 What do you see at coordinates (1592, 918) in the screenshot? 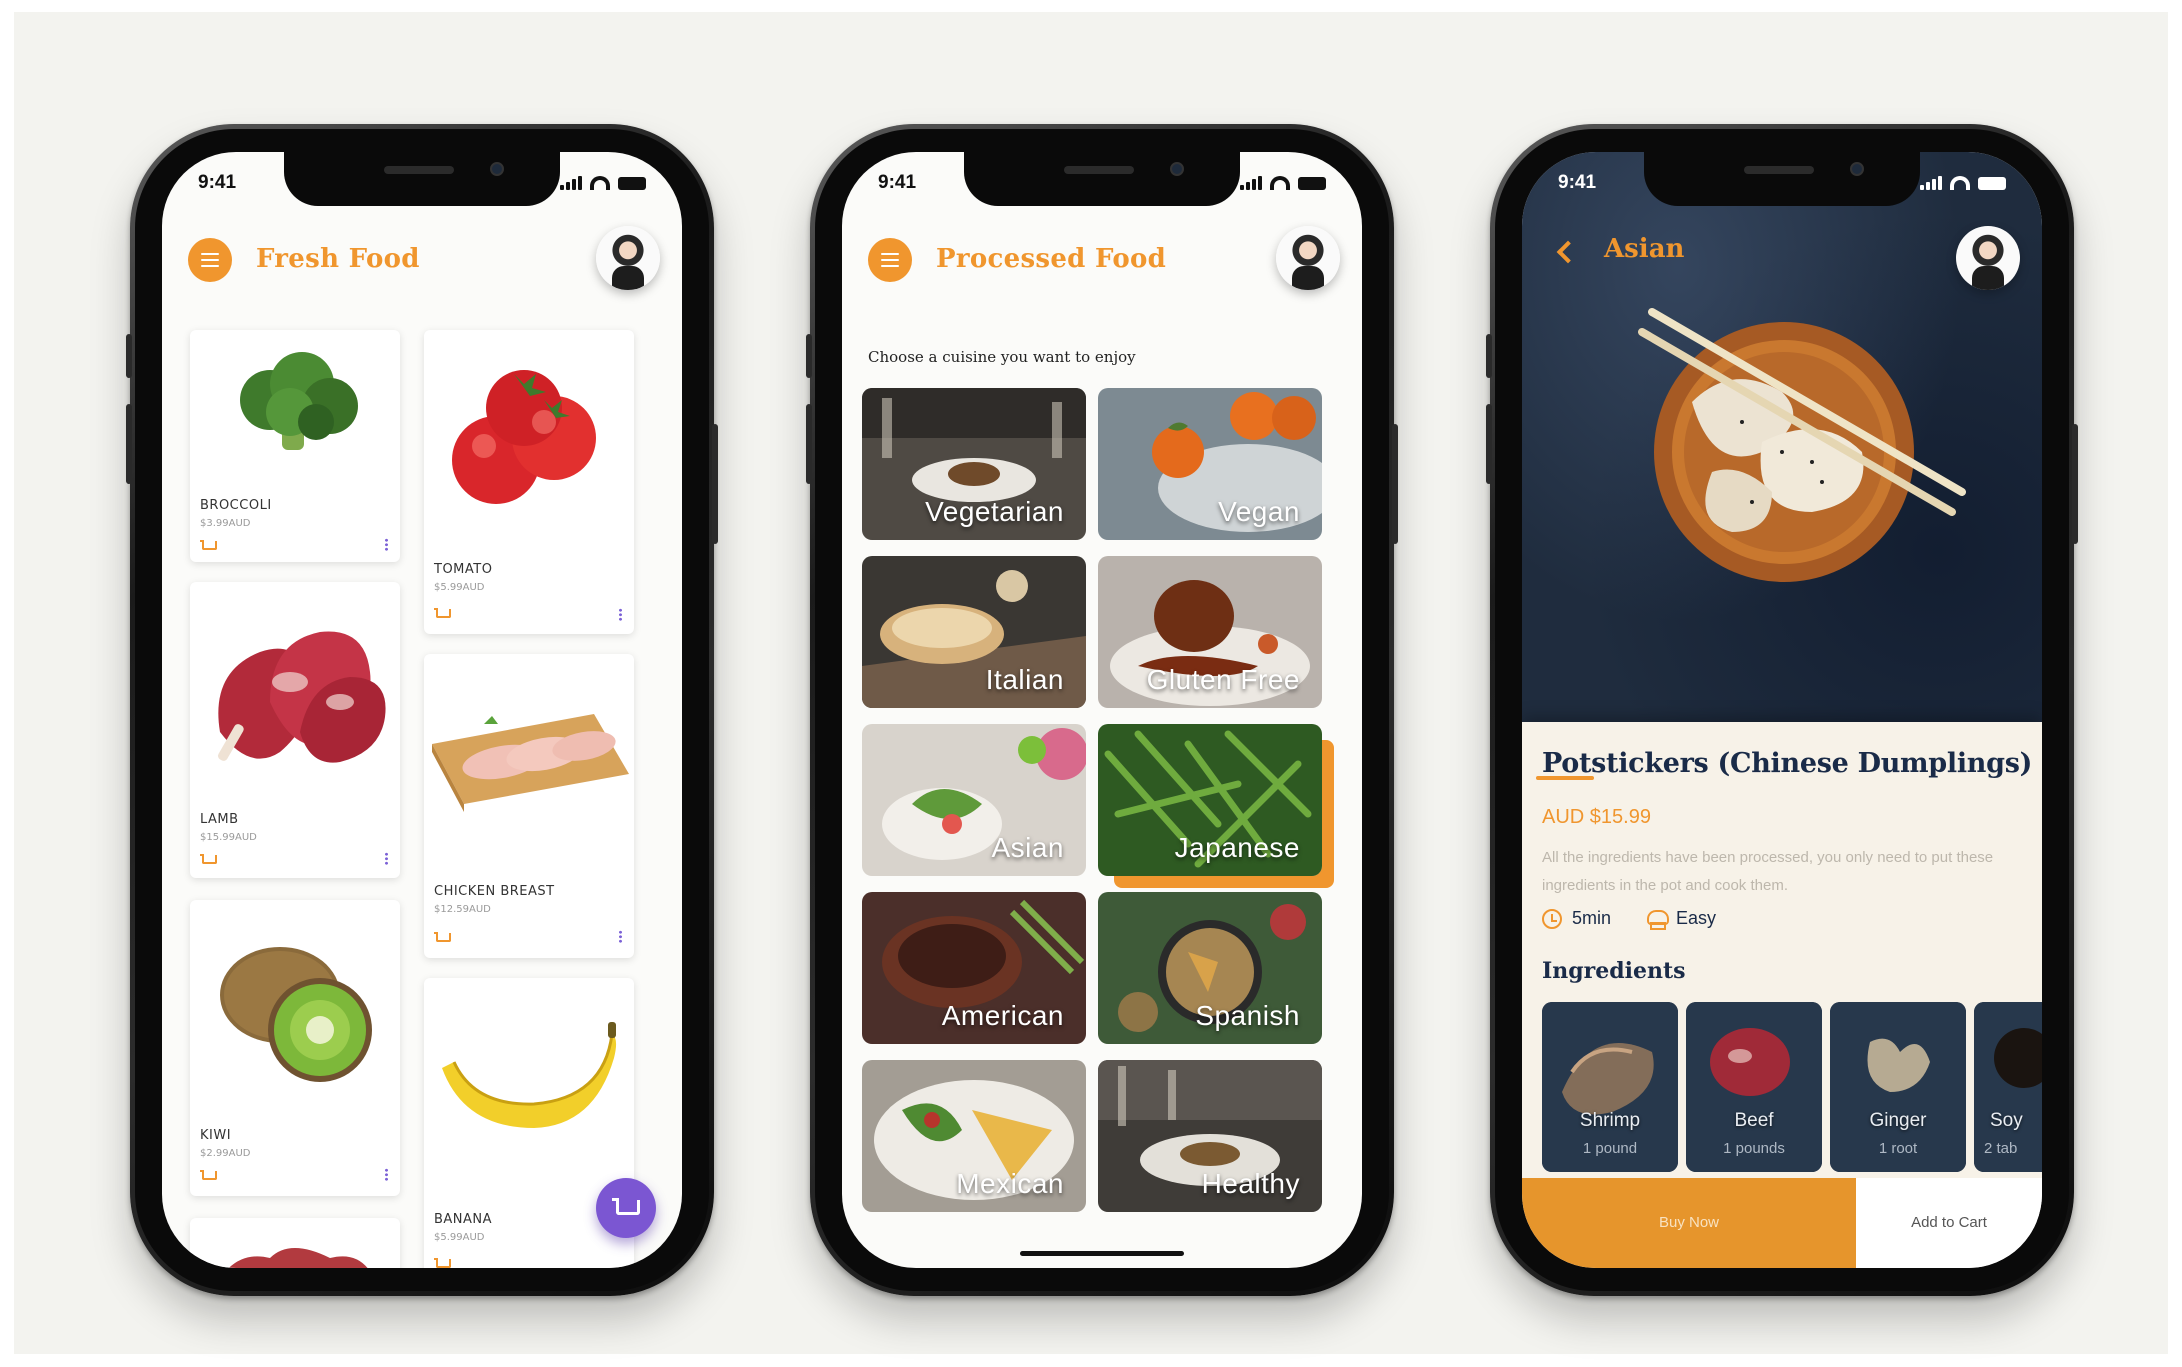
I see `cook-time-value: 5min` at bounding box center [1592, 918].